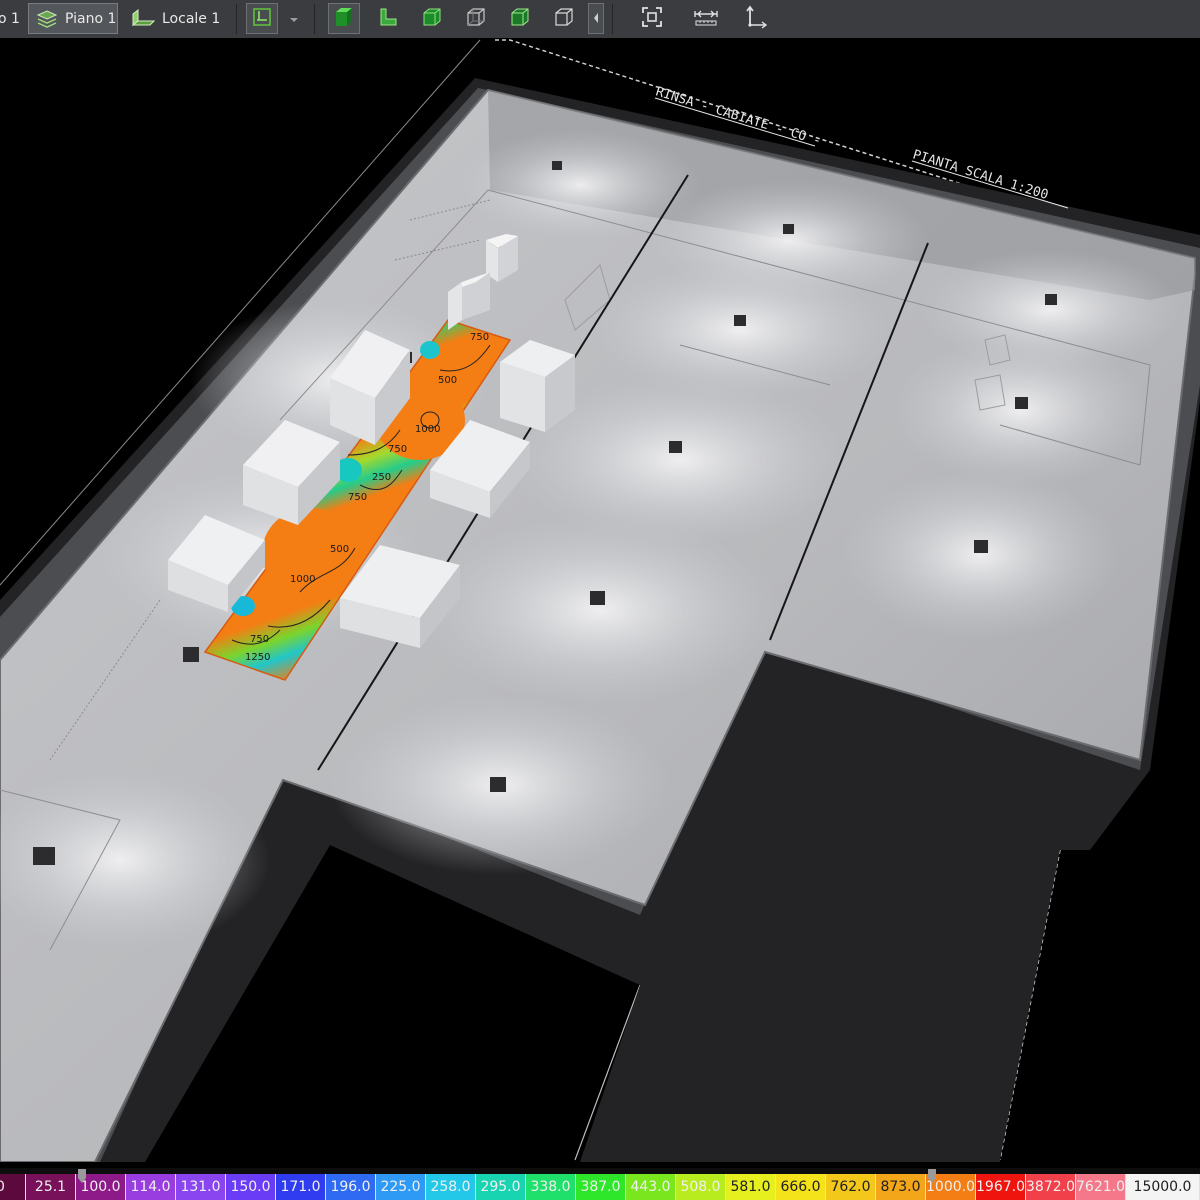 Image resolution: width=1200 pixels, height=1200 pixels. Describe the element at coordinates (51, 1187) in the screenshot. I see `legend-swatch: 25.1` at that location.